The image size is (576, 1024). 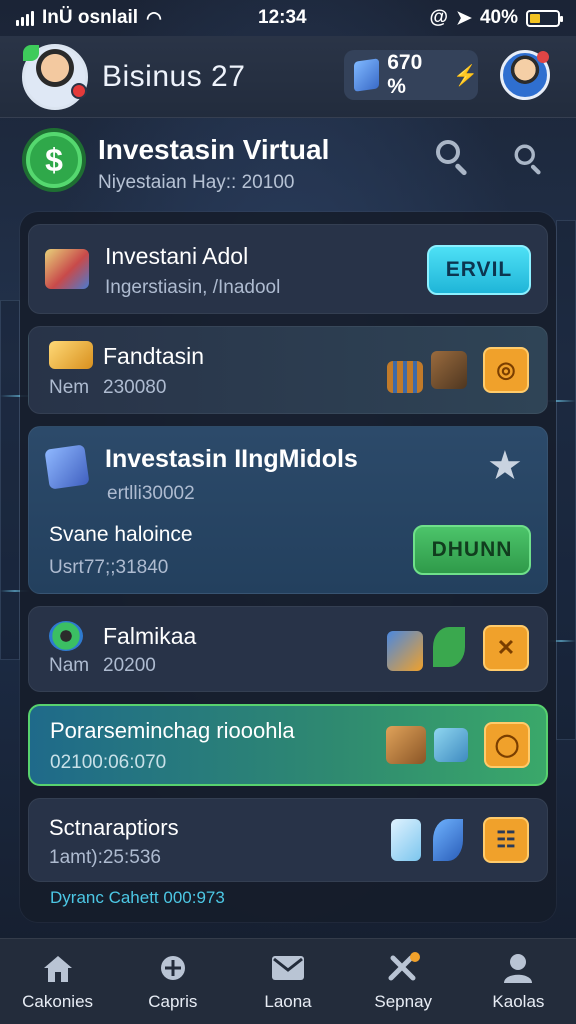 I want to click on card-value: Usrt77;;31840, so click(x=109, y=567).